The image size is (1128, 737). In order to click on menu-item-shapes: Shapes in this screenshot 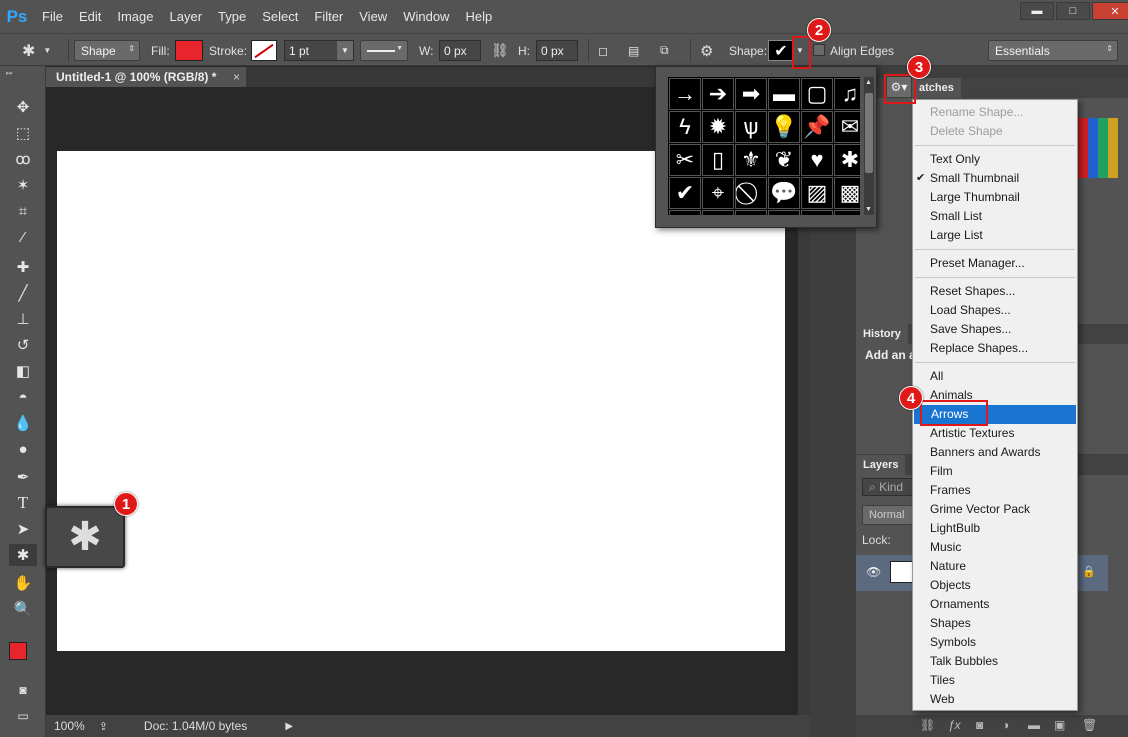, I will do `click(995, 623)`.